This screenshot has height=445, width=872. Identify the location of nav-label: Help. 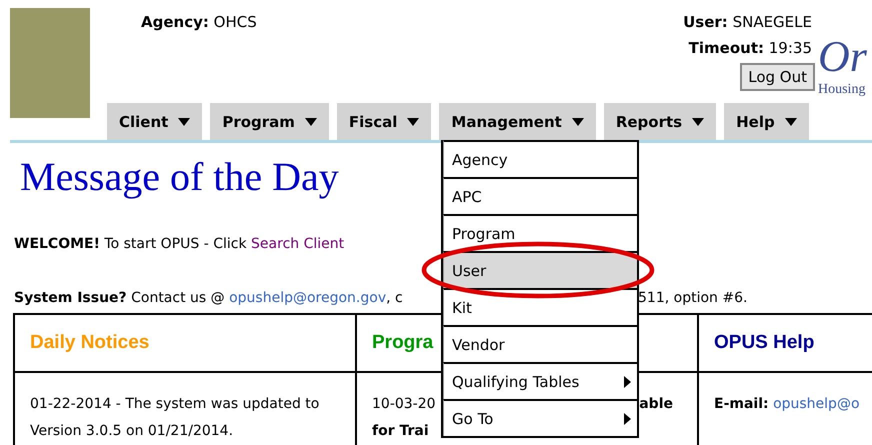
(755, 121).